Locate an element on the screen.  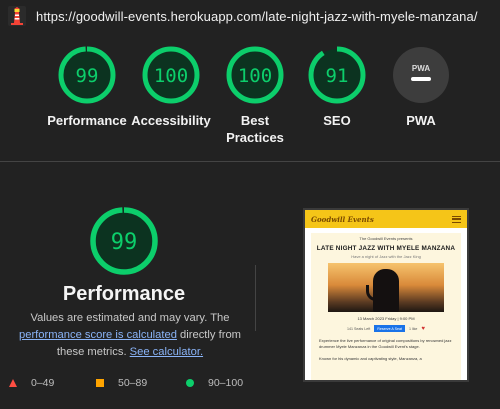
performance-large-gauge-icon: 99 is located at coordinates (124, 241).